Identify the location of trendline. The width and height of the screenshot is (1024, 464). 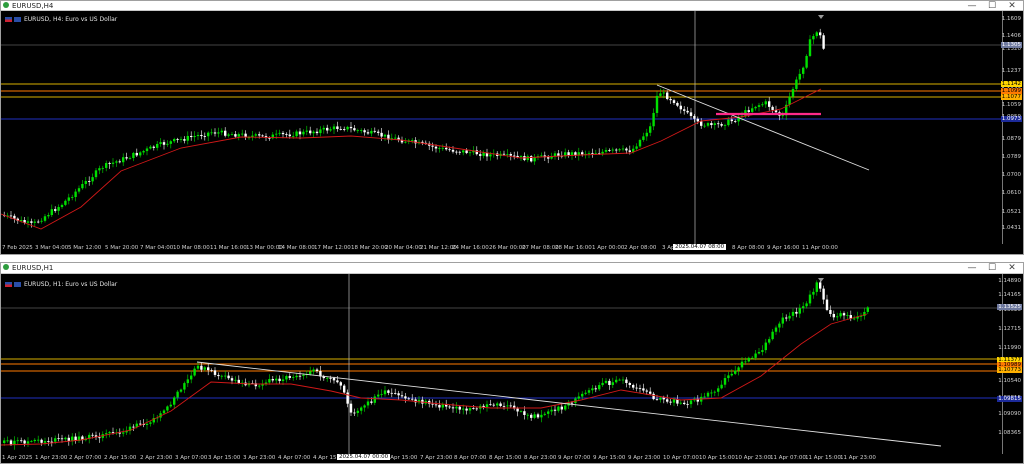
(569, 404).